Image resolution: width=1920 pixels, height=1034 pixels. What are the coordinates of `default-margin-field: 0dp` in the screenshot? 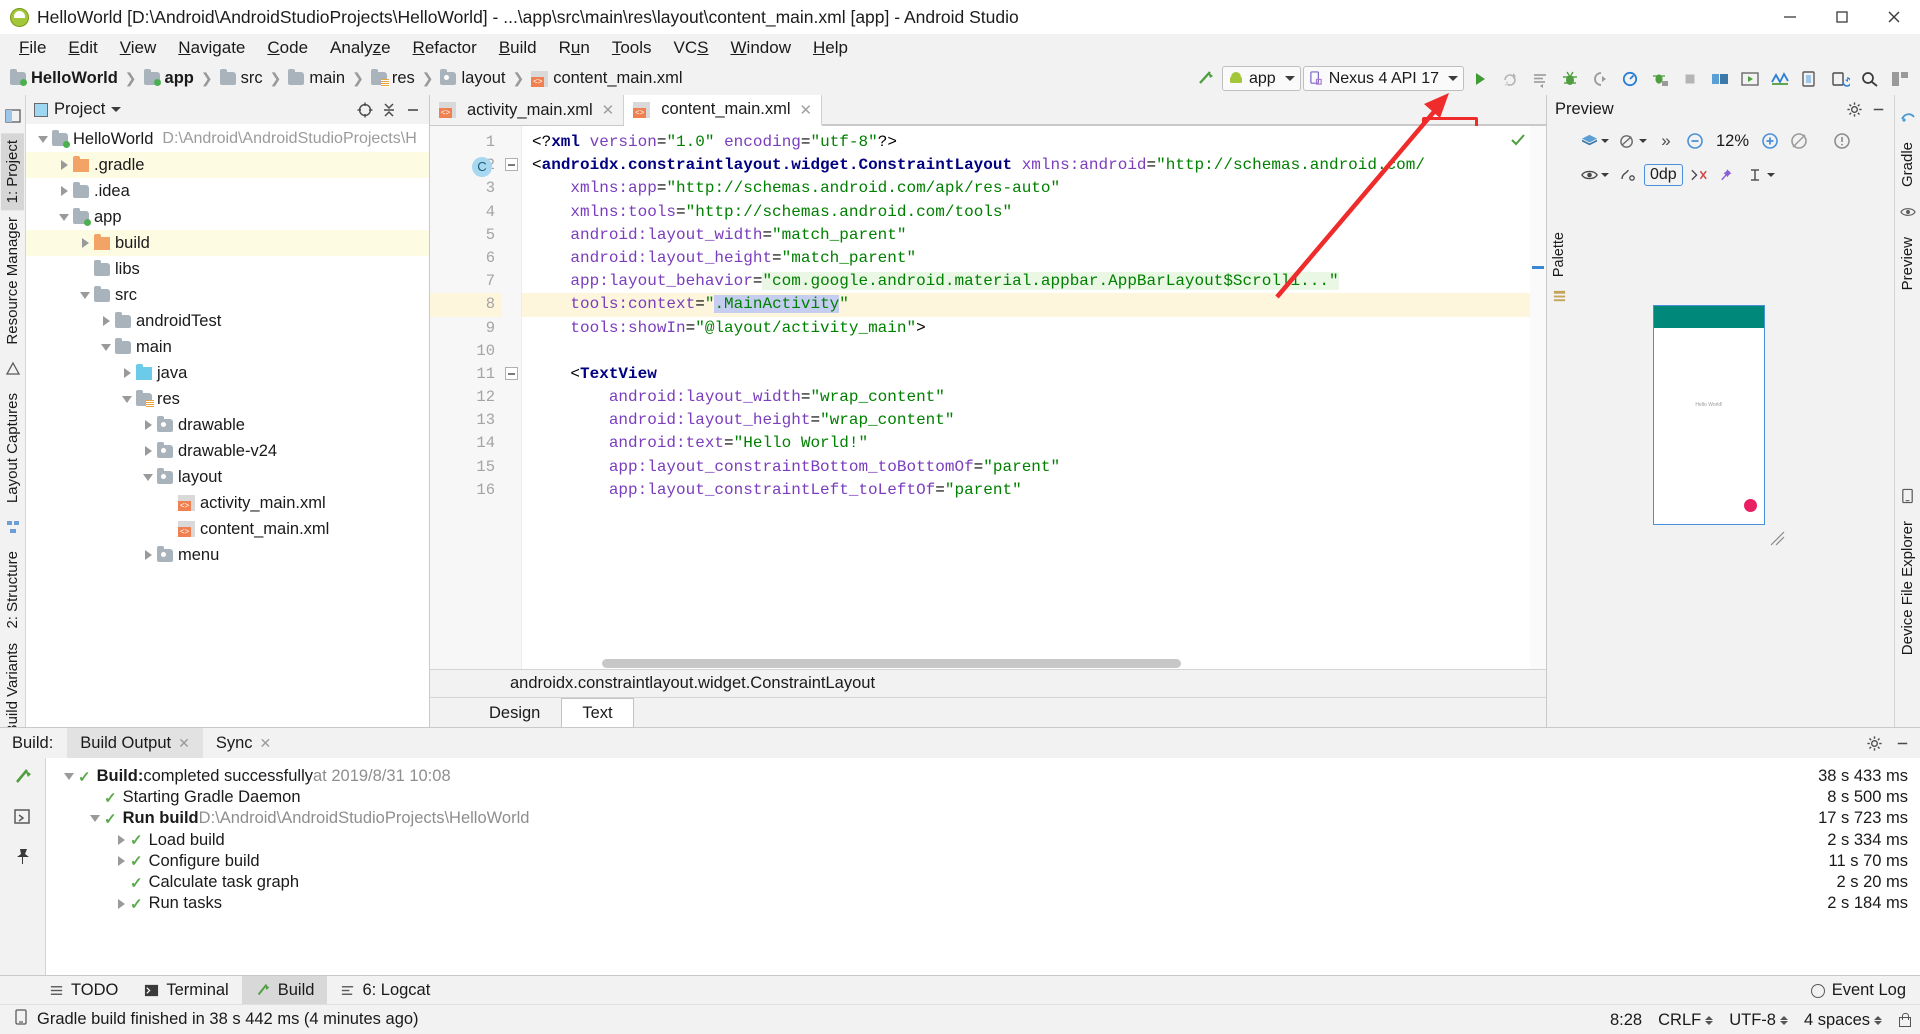 It's located at (1663, 175).